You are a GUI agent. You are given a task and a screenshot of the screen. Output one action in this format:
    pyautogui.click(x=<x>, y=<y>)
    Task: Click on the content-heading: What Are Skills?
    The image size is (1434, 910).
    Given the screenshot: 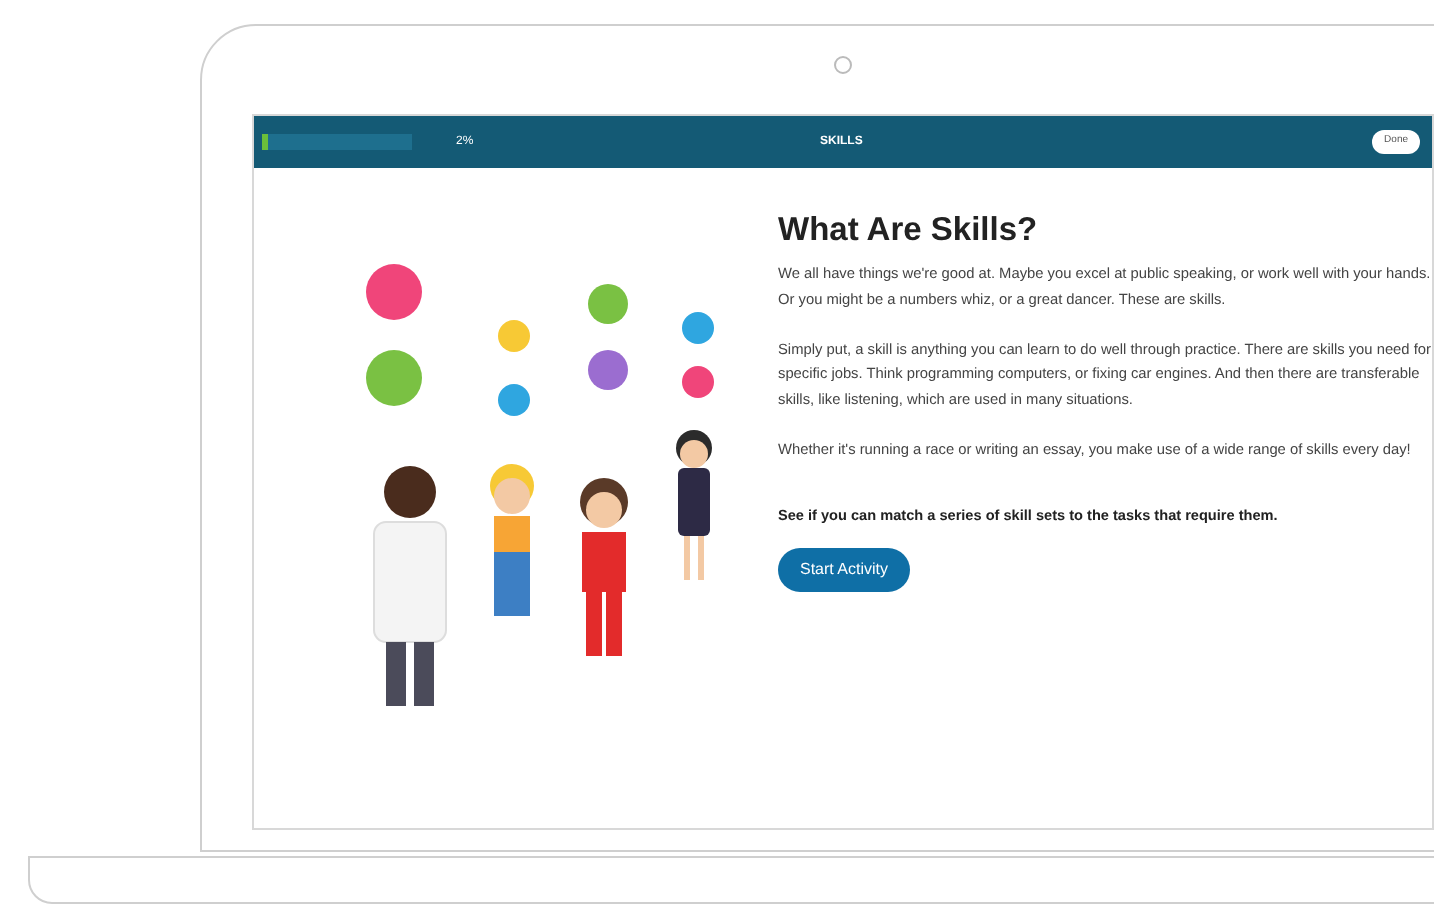 What is the action you would take?
    pyautogui.click(x=909, y=231)
    